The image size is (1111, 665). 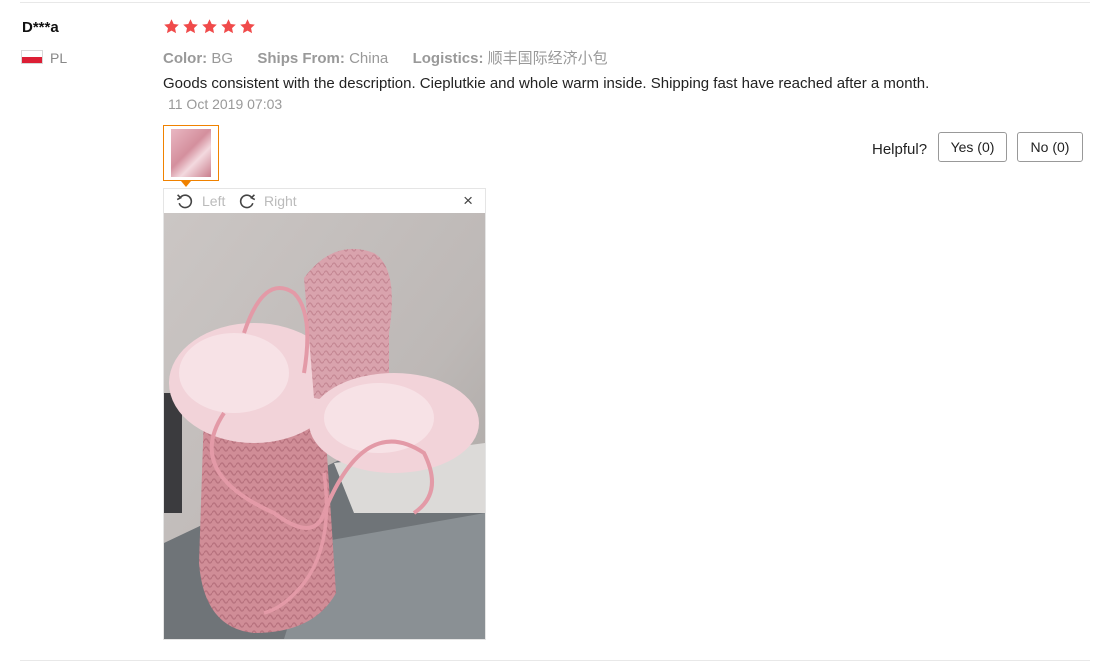 What do you see at coordinates (222, 58) in the screenshot?
I see `color-value: BG` at bounding box center [222, 58].